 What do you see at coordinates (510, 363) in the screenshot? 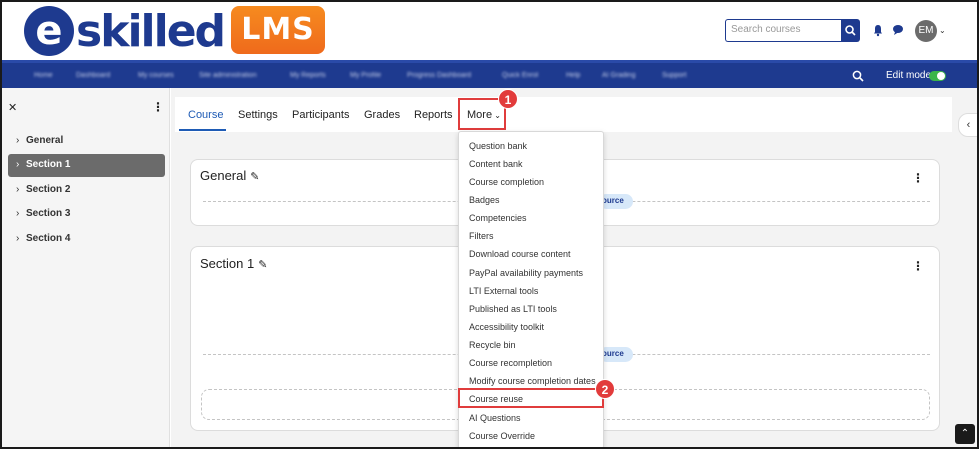
I see `menu-item-course-recompletion: Course recompletion` at bounding box center [510, 363].